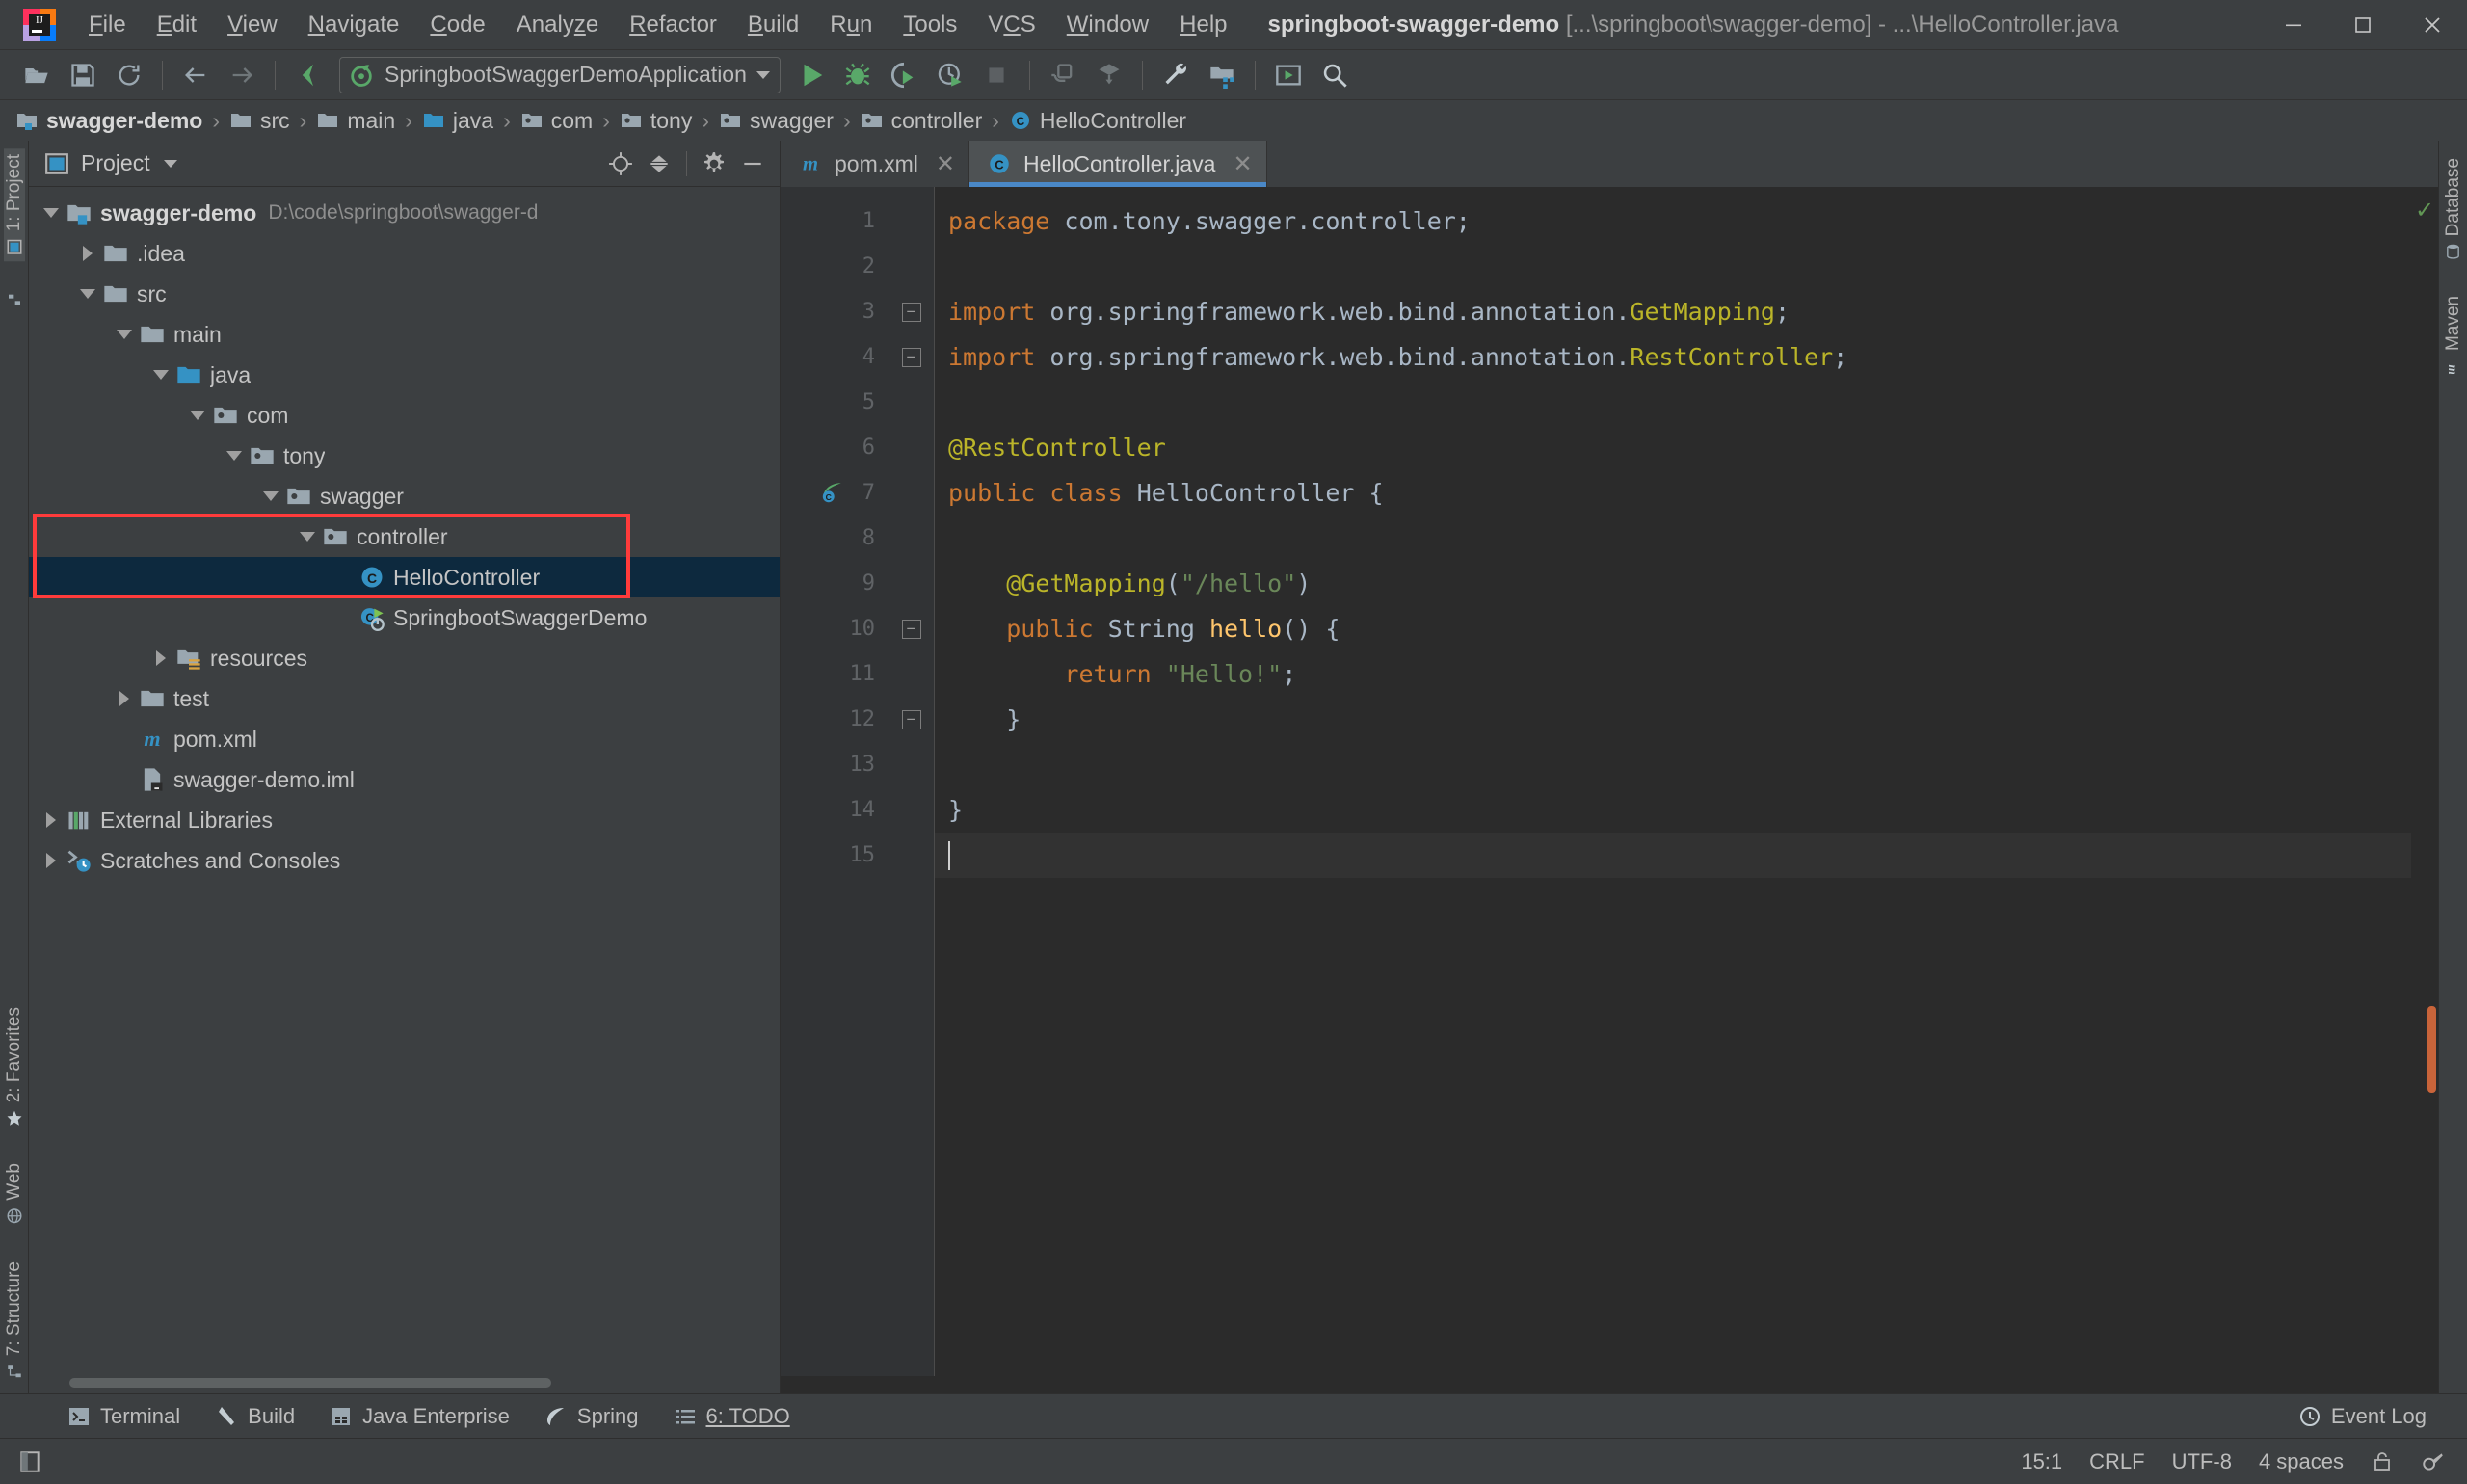 Image resolution: width=2467 pixels, height=1484 pixels. What do you see at coordinates (835, 221) in the screenshot?
I see `line-number: 1` at bounding box center [835, 221].